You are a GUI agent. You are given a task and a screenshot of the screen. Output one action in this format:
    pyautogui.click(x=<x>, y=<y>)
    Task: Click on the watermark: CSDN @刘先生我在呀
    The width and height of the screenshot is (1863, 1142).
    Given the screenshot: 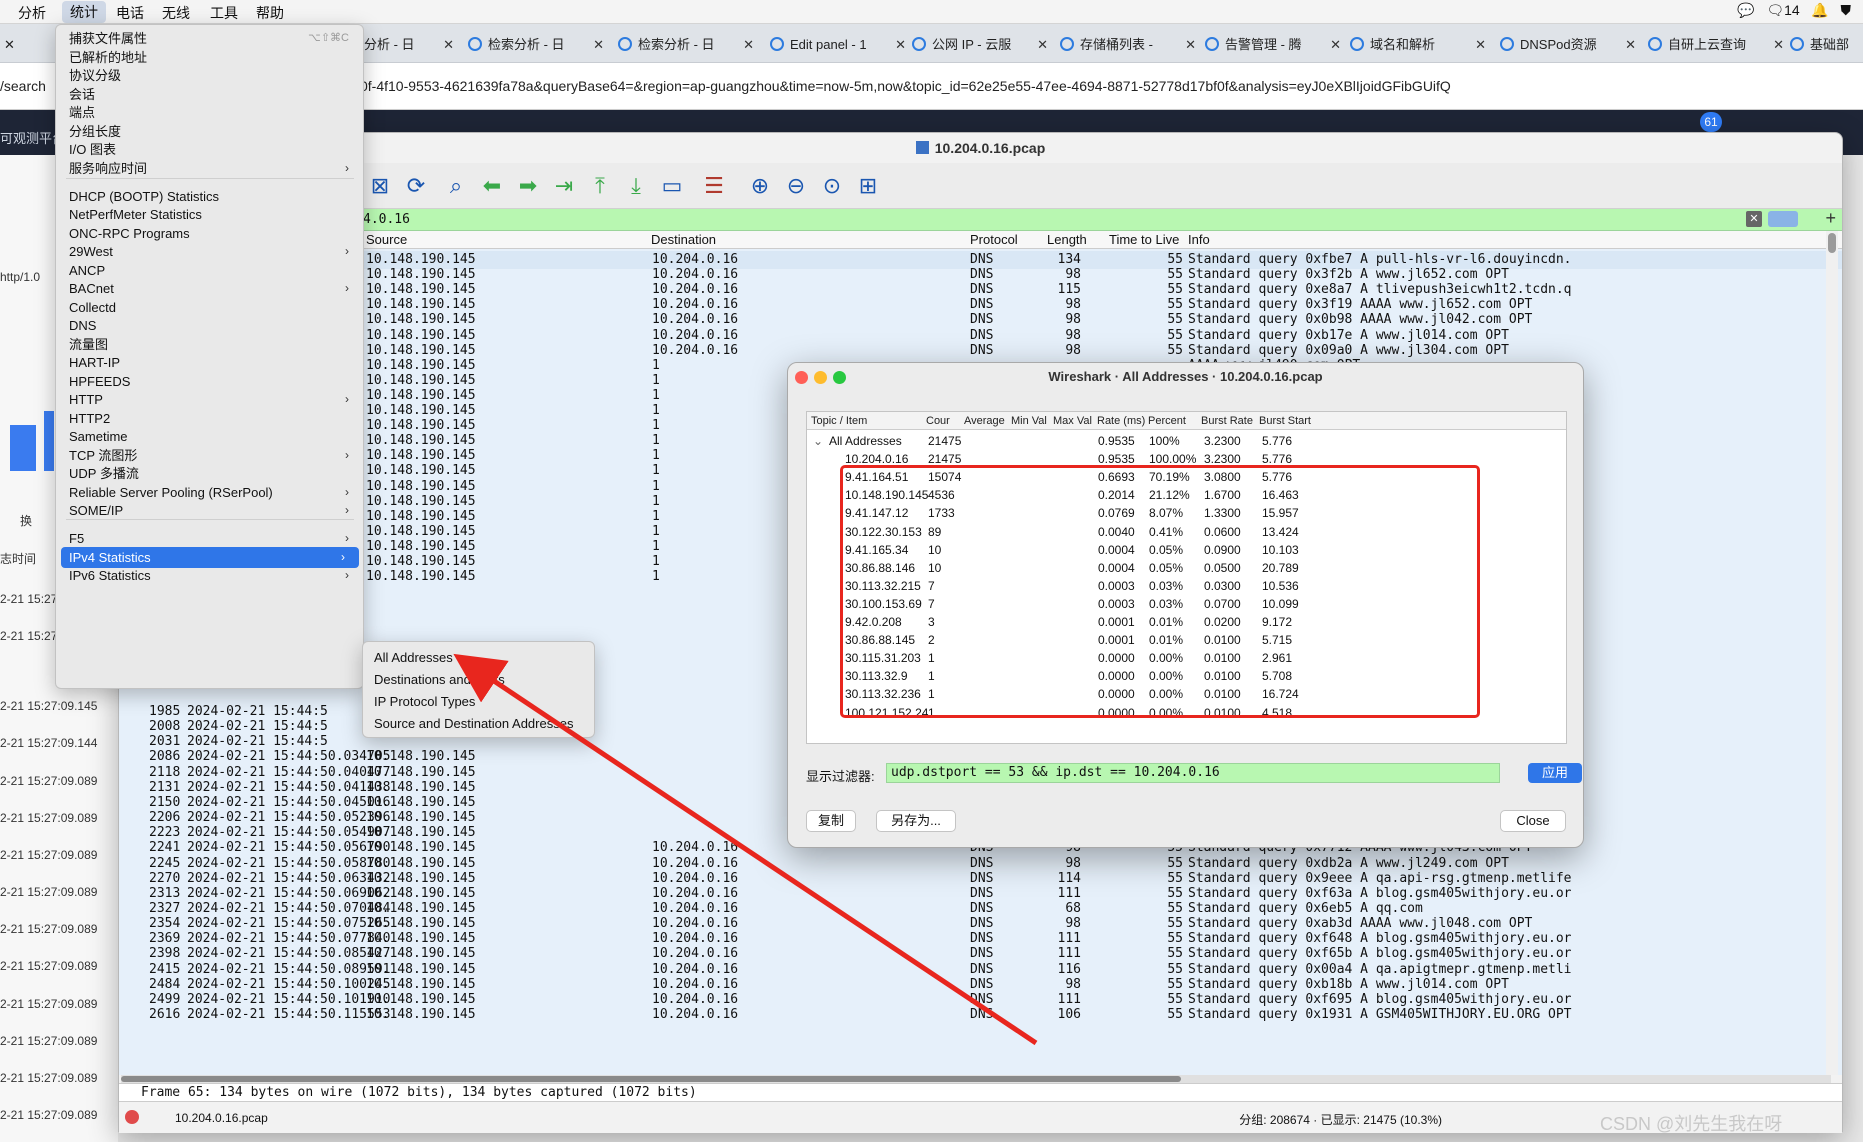 What is the action you would take?
    pyautogui.click(x=1691, y=1124)
    